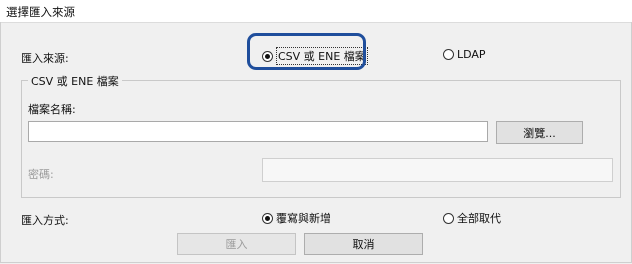 The width and height of the screenshot is (632, 264). Describe the element at coordinates (52, 109) in the screenshot. I see `filename-label: 檔案名稱:` at that location.